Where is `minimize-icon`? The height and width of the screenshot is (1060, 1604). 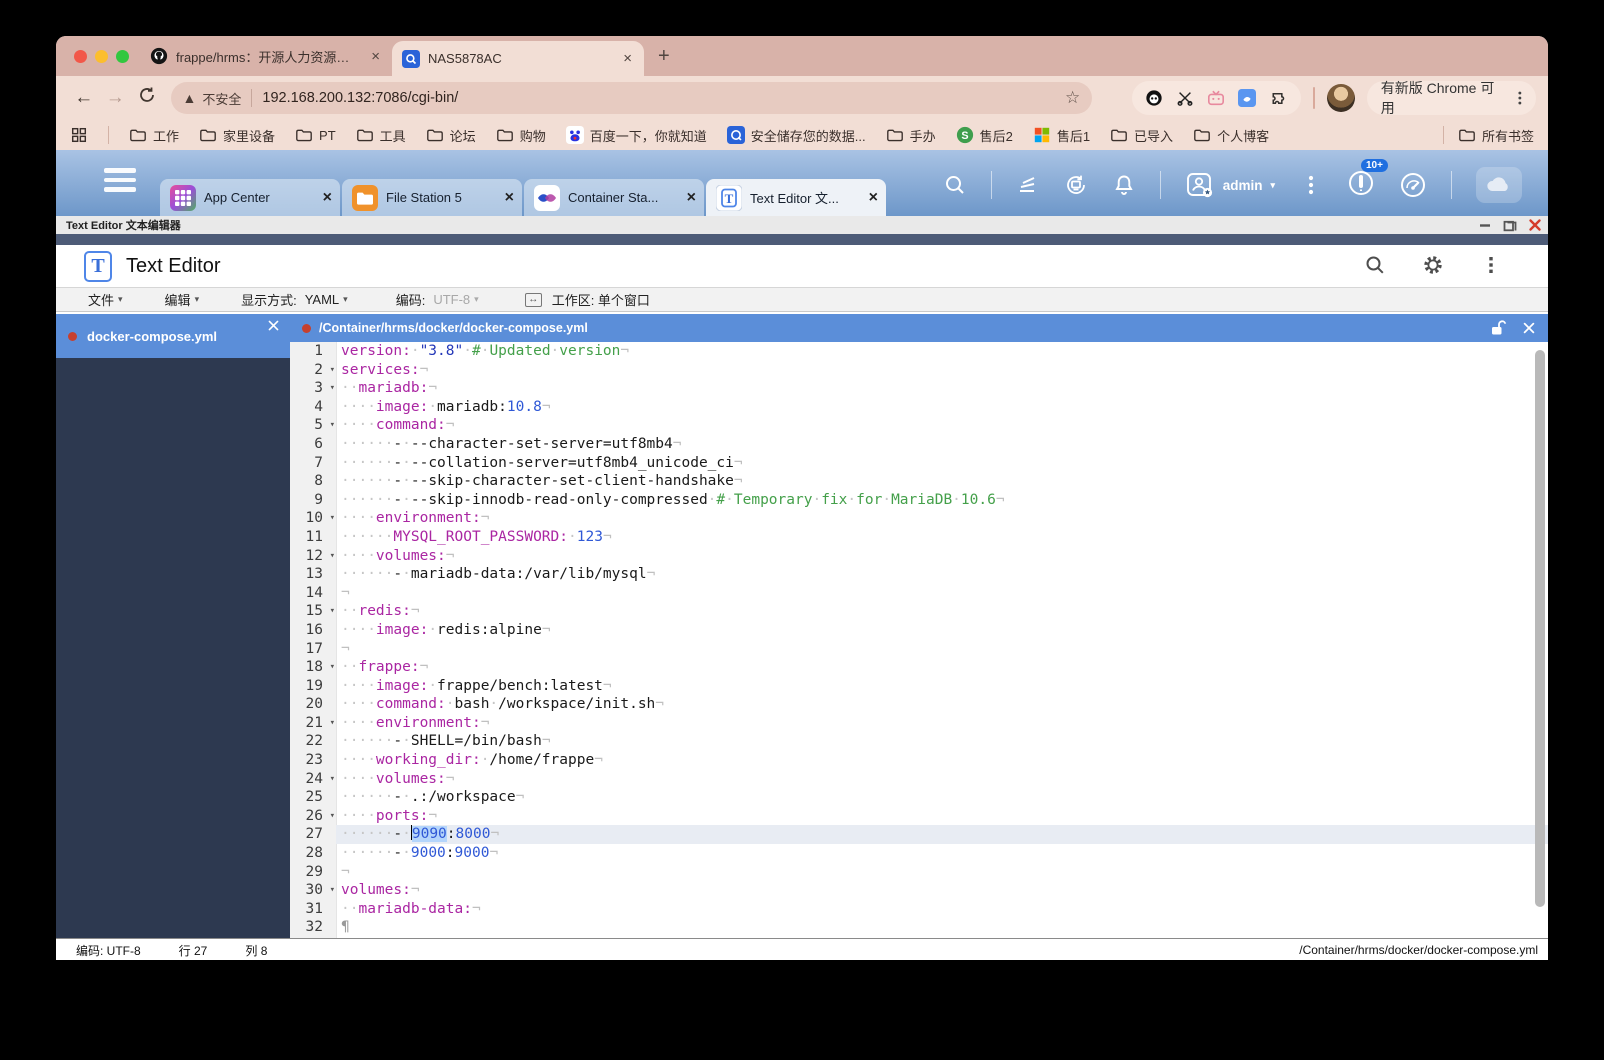 minimize-icon is located at coordinates (1485, 225).